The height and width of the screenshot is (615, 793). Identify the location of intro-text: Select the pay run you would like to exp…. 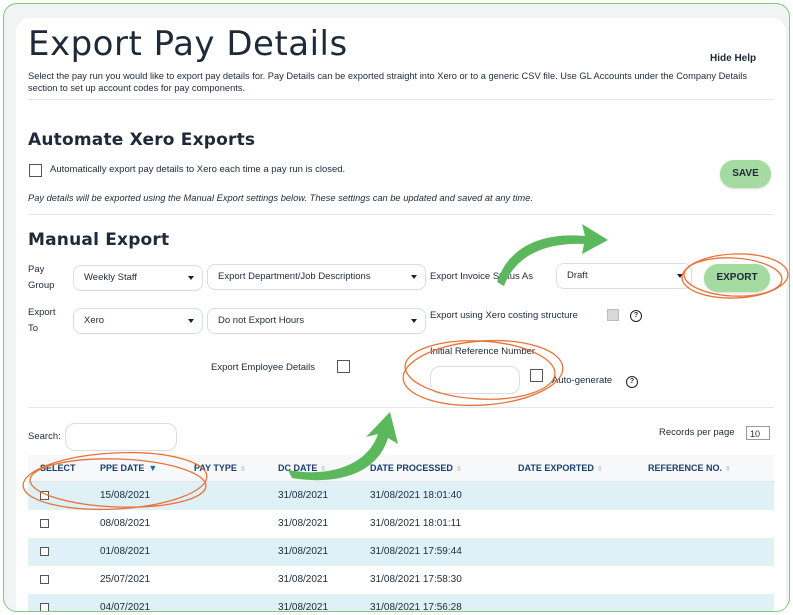
(388, 82).